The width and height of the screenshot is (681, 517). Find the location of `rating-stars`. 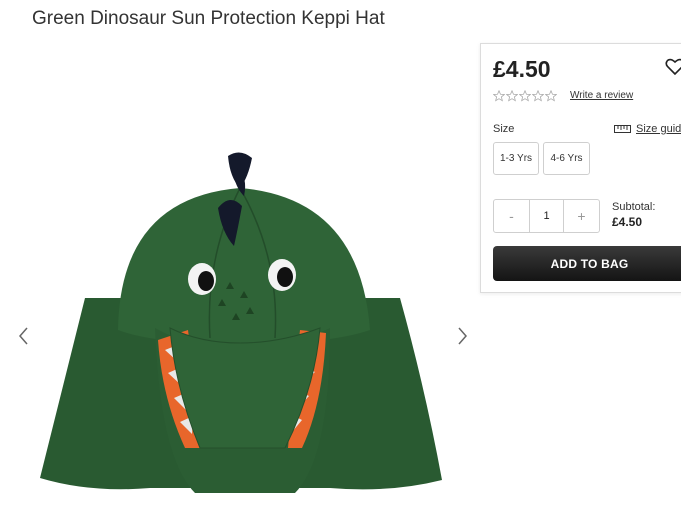

rating-stars is located at coordinates (525, 96).